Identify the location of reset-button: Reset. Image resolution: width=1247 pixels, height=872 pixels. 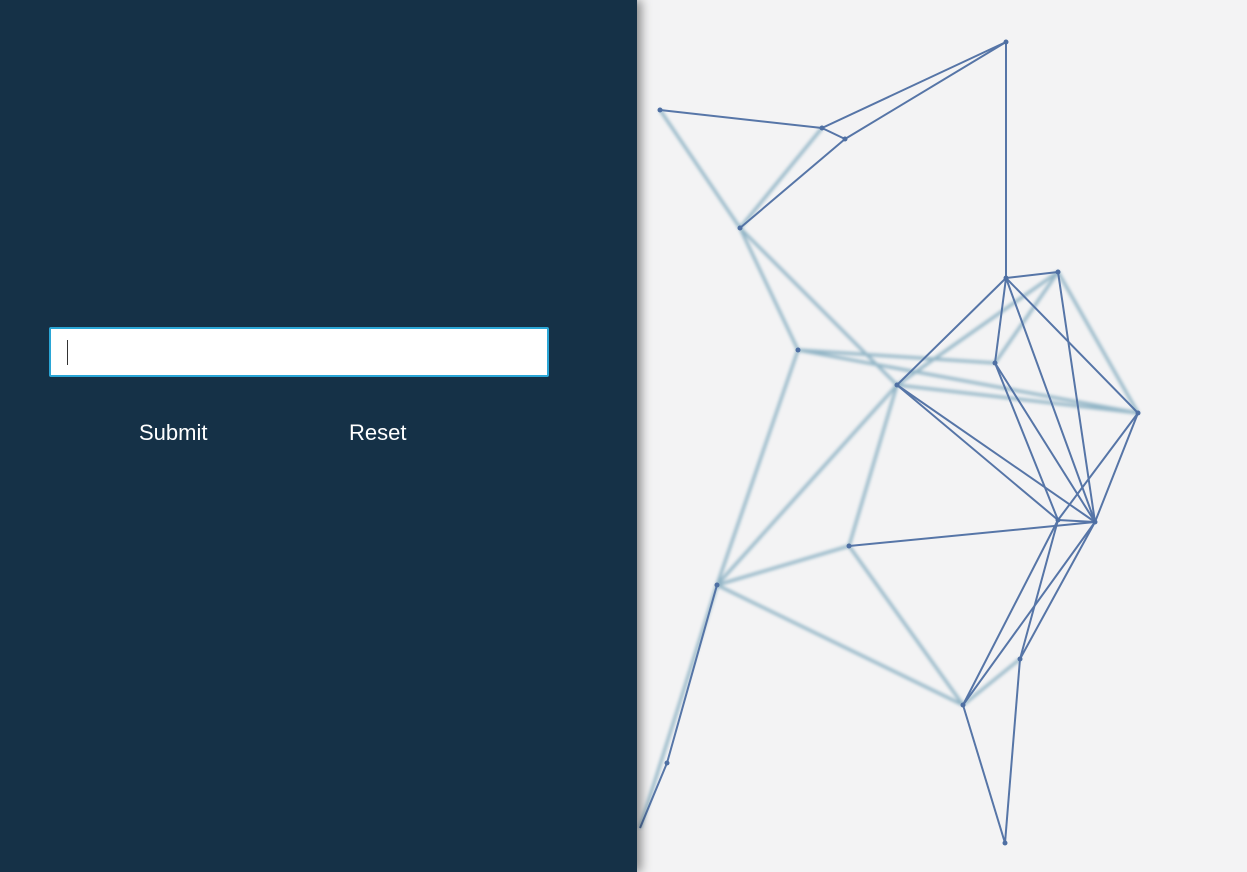
(377, 433).